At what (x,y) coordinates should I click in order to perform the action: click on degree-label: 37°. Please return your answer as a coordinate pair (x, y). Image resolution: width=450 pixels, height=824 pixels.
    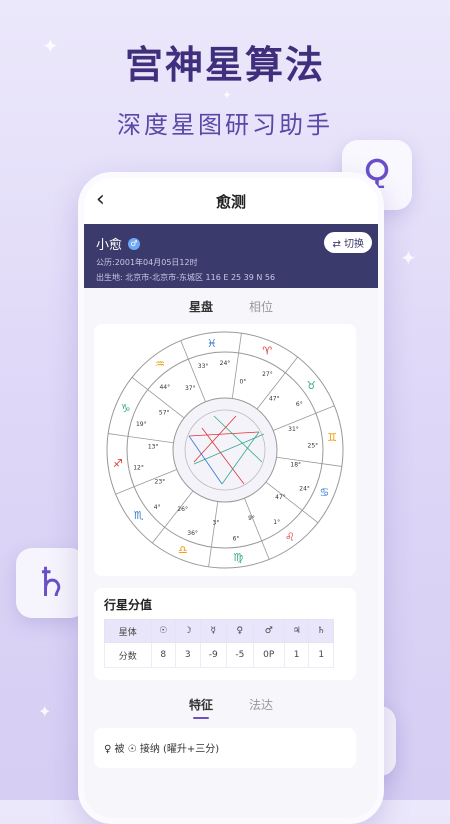
    Looking at the image, I should click on (190, 388).